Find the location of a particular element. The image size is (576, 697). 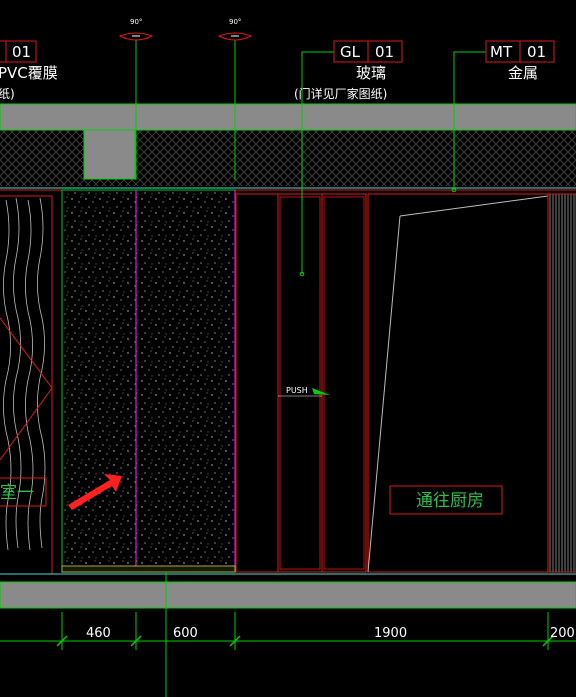

room-label-left: 室一 is located at coordinates (17, 493).